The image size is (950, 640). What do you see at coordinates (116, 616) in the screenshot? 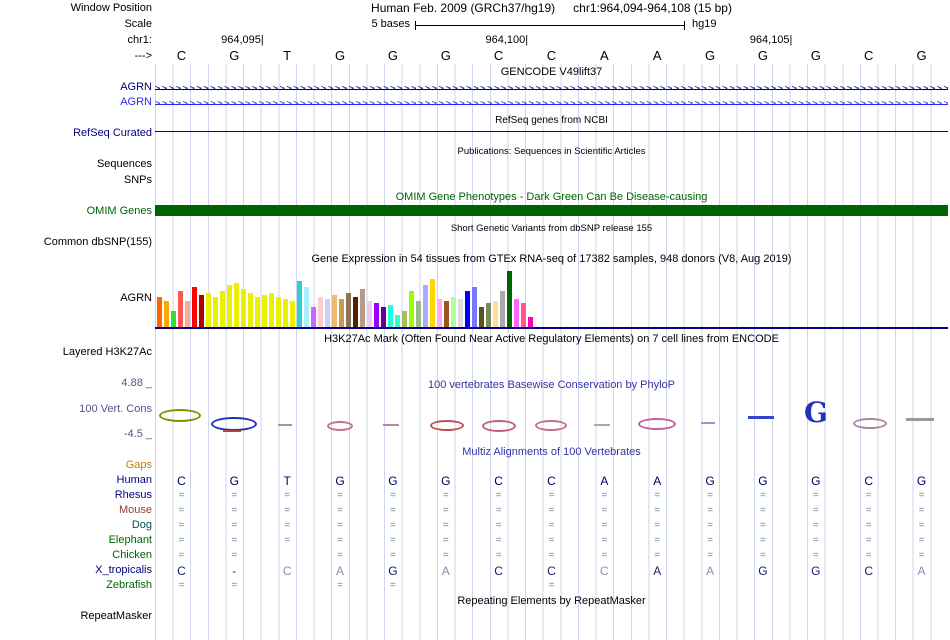
I see `repeatmasker-label: RepeatMasker` at bounding box center [116, 616].